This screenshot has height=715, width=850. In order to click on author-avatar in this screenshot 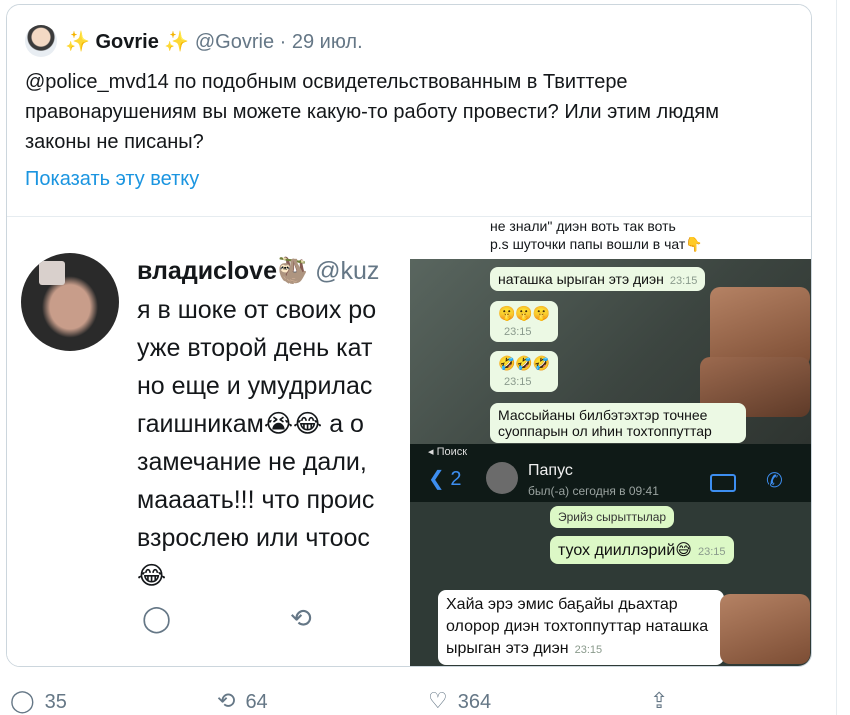, I will do `click(41, 41)`.